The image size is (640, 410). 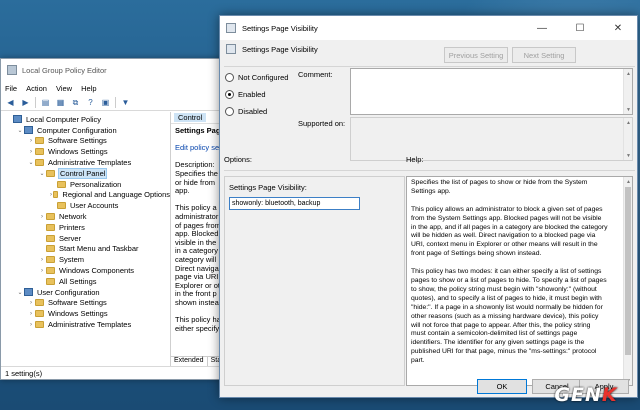 What do you see at coordinates (85, 162) in the screenshot?
I see `tree-node: ⌄ Administrative Templates` at bounding box center [85, 162].